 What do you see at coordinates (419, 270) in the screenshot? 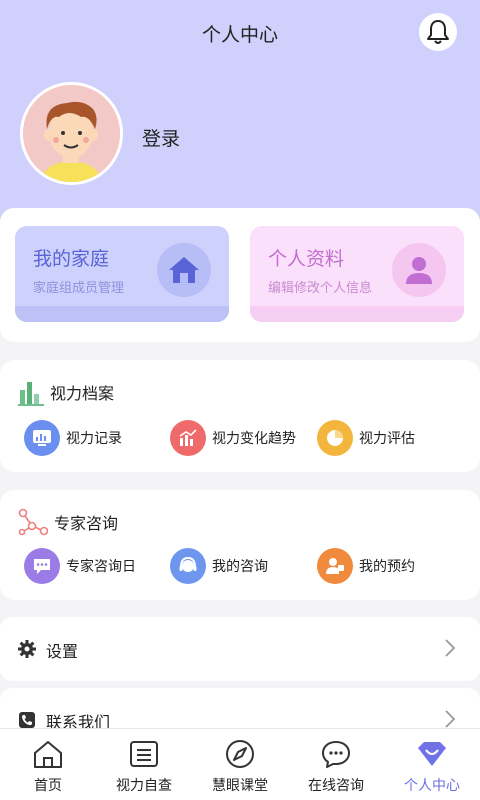
I see `person-icon` at bounding box center [419, 270].